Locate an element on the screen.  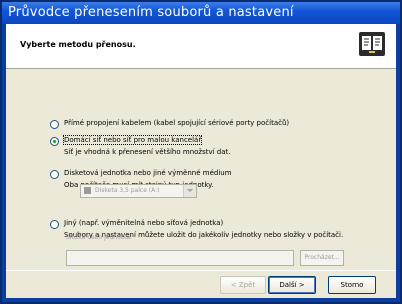
window-title: Průvodce přenesením souborů a nastavení is located at coordinates (151, 12).